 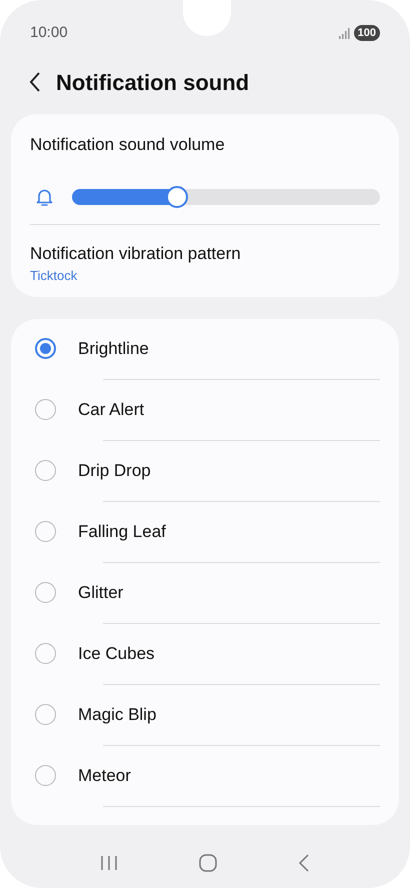 I want to click on back-nav-icon, so click(x=304, y=863).